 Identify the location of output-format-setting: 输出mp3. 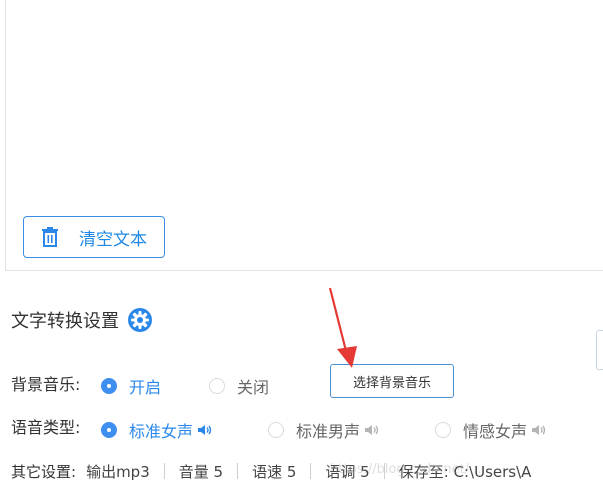
(118, 471).